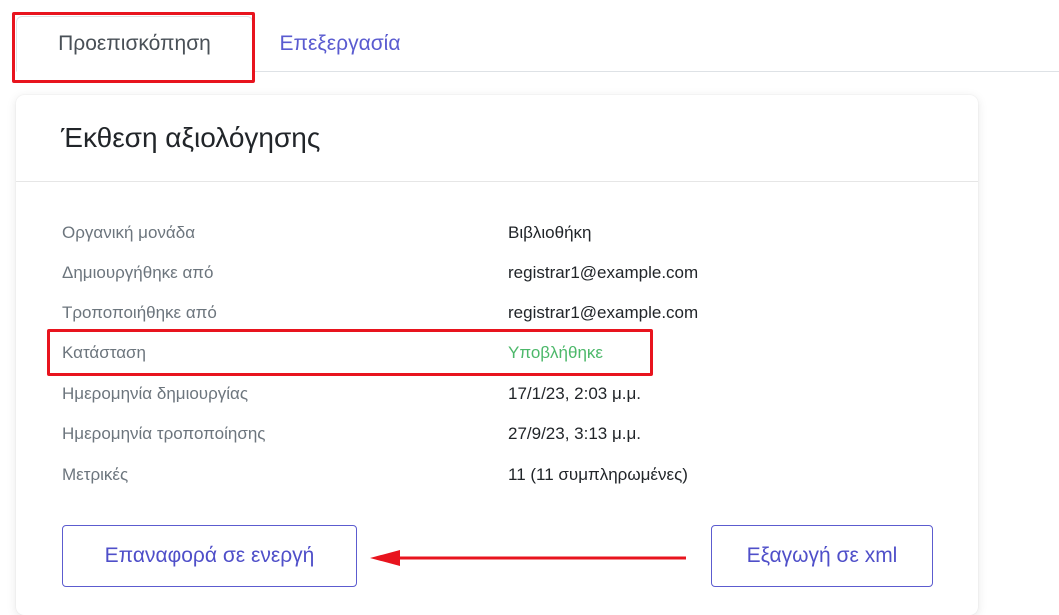  What do you see at coordinates (550, 232) in the screenshot?
I see `field-value: Βιβλιοθήκη` at bounding box center [550, 232].